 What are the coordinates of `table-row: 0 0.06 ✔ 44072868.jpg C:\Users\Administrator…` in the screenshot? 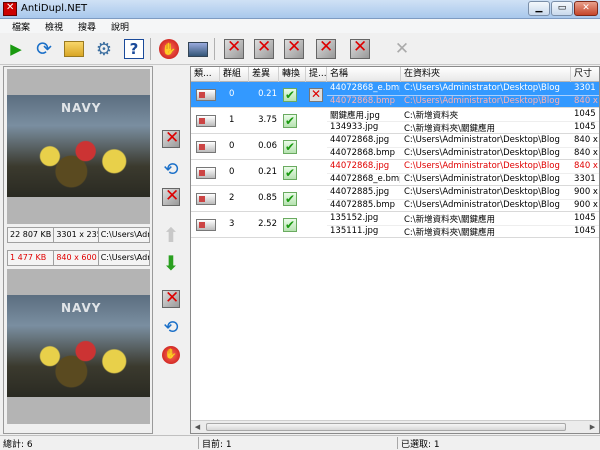 It's located at (395, 147).